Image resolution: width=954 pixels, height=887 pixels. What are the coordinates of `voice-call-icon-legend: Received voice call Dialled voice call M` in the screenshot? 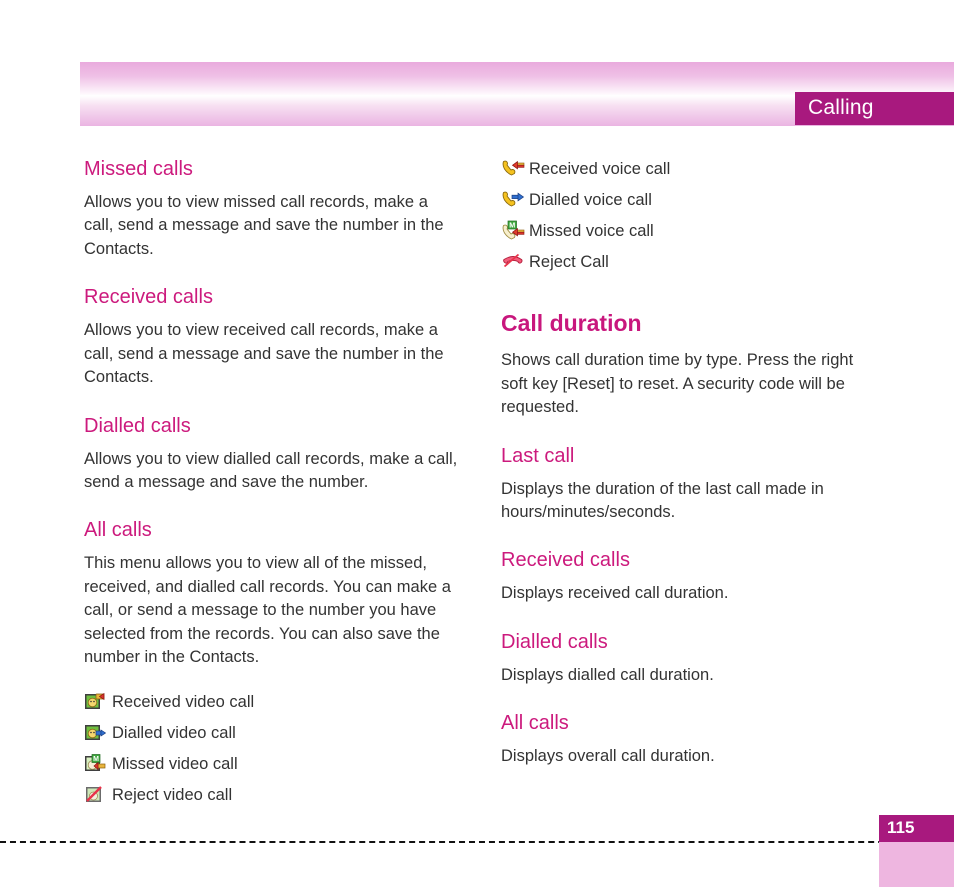 It's located at (688, 215).